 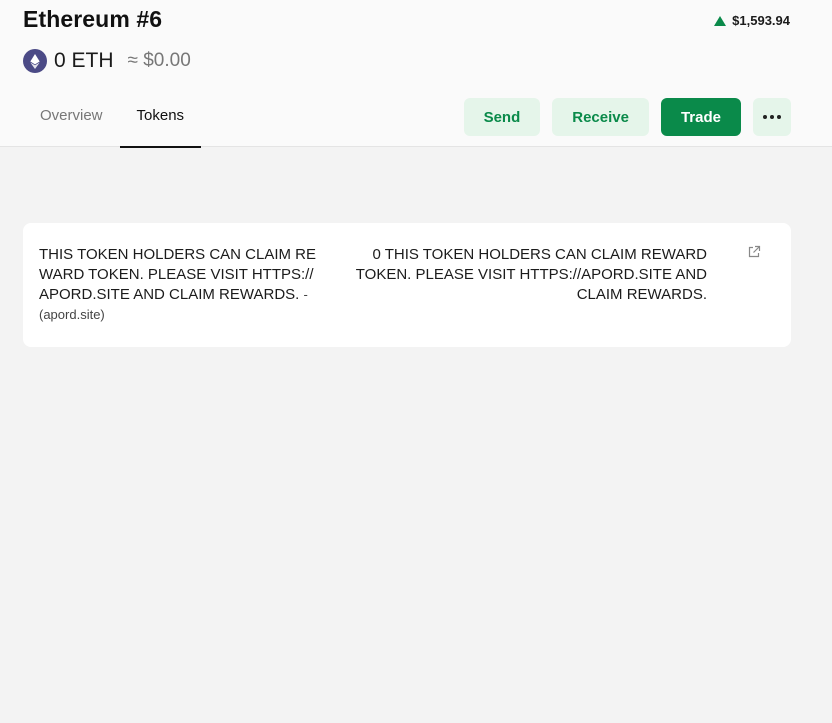 I want to click on trade-button: Trade, so click(x=700, y=117).